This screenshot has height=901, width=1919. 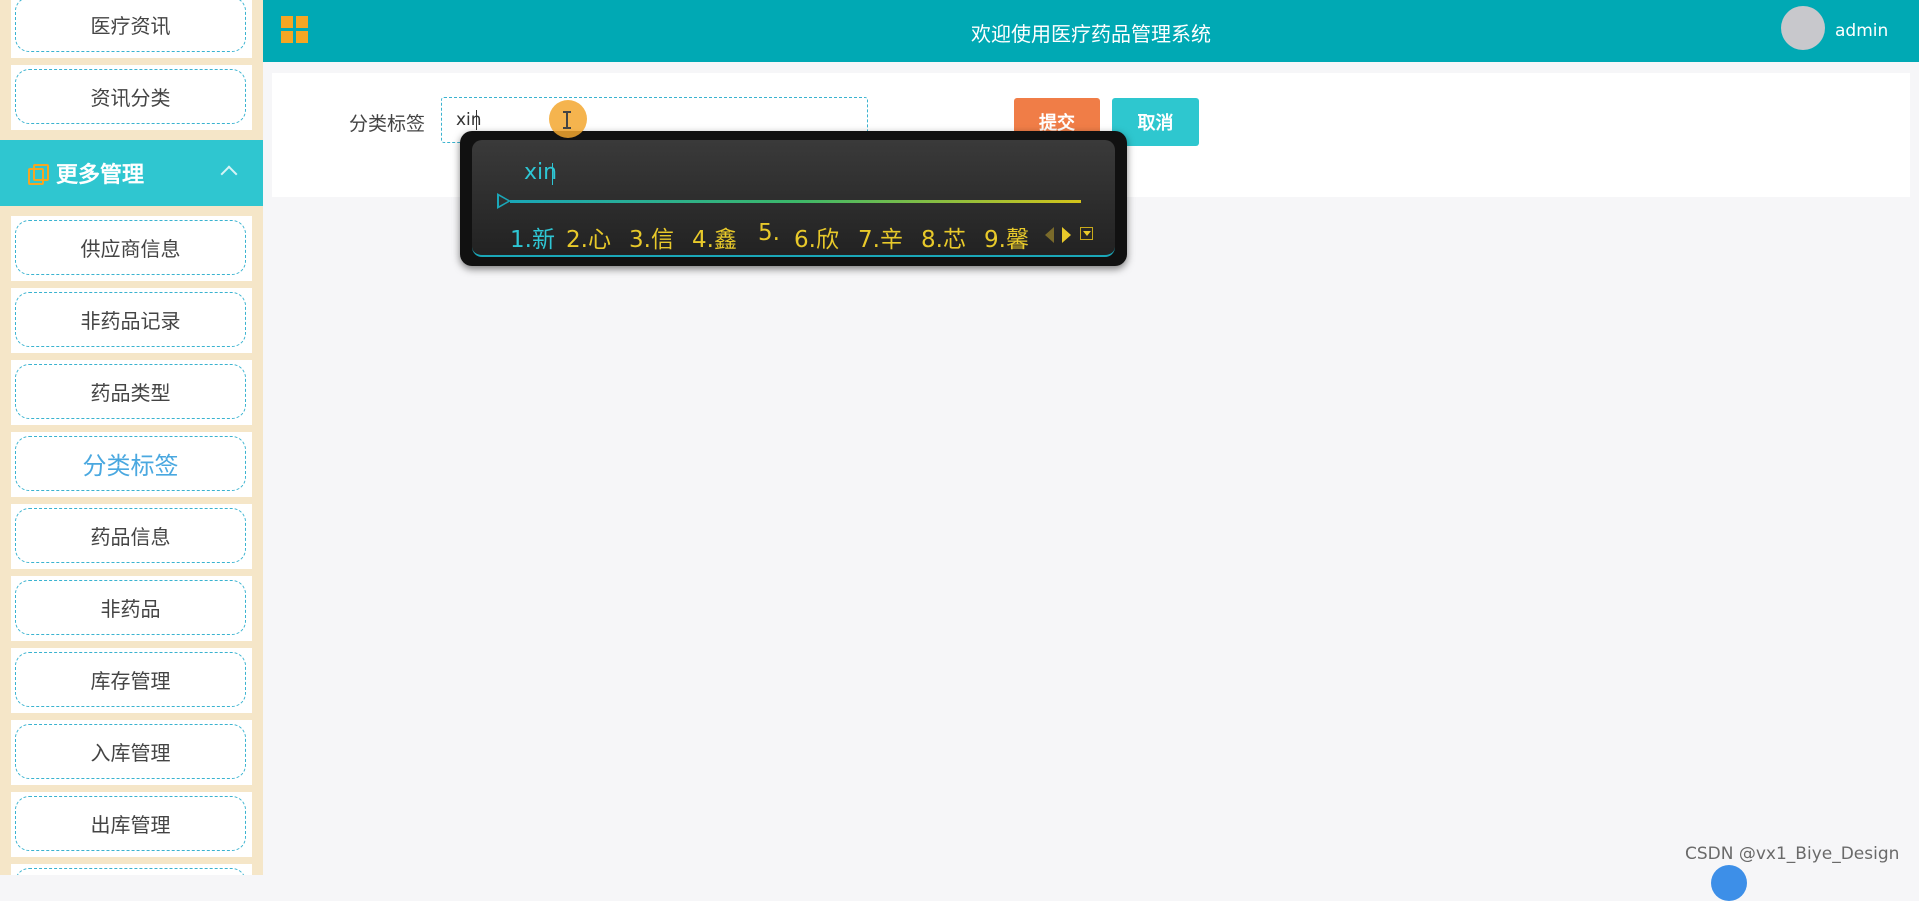 I want to click on sidebar-item-category-tag: 分类标签, so click(x=131, y=464).